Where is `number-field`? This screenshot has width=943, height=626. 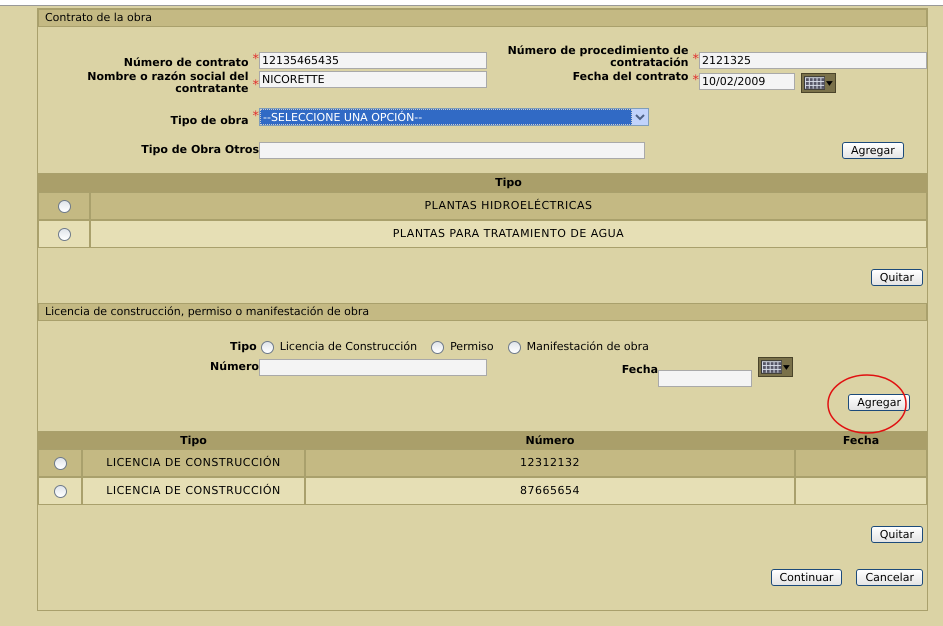
number-field is located at coordinates (373, 367).